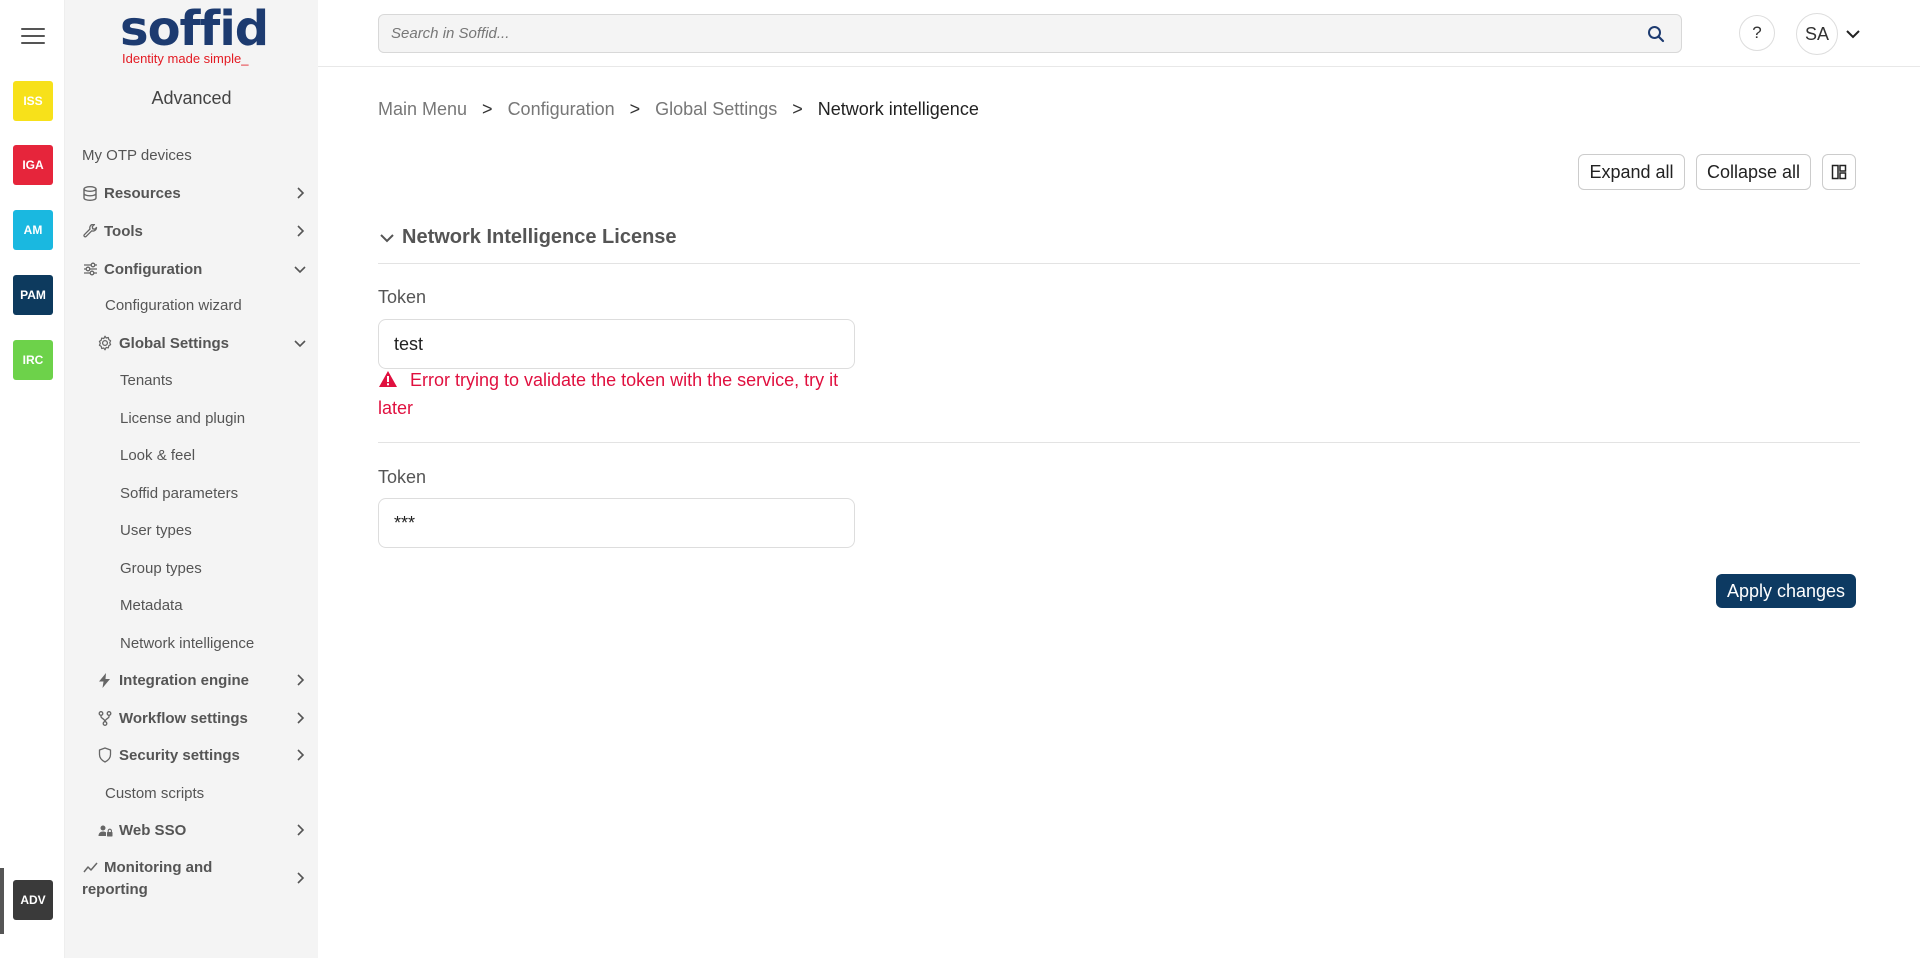 This screenshot has width=1920, height=958. I want to click on breadcrumb-global-settings: Global Settings, so click(716, 109).